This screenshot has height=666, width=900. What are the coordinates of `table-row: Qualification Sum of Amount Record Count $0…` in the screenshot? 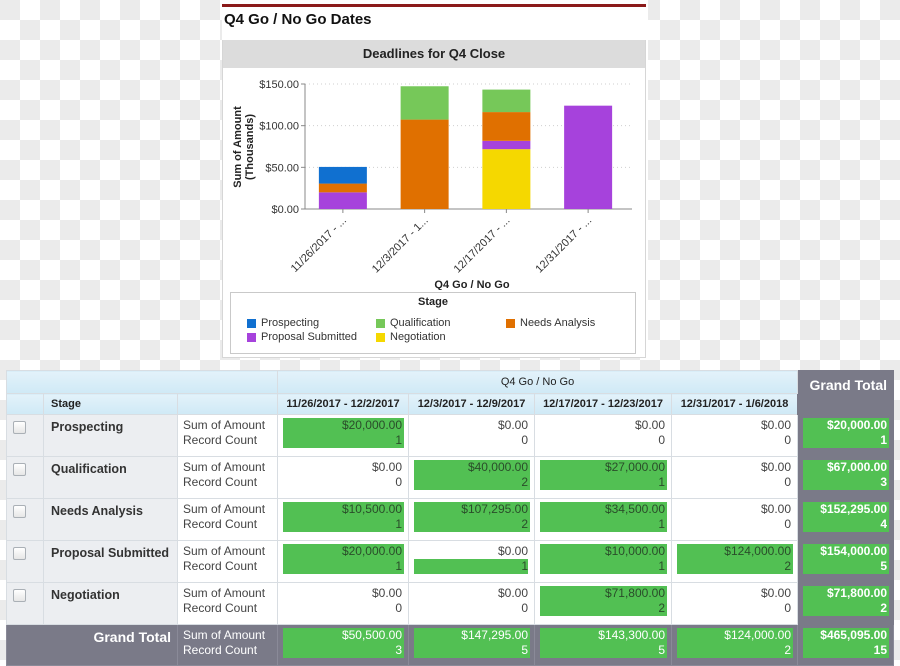 It's located at (450, 477).